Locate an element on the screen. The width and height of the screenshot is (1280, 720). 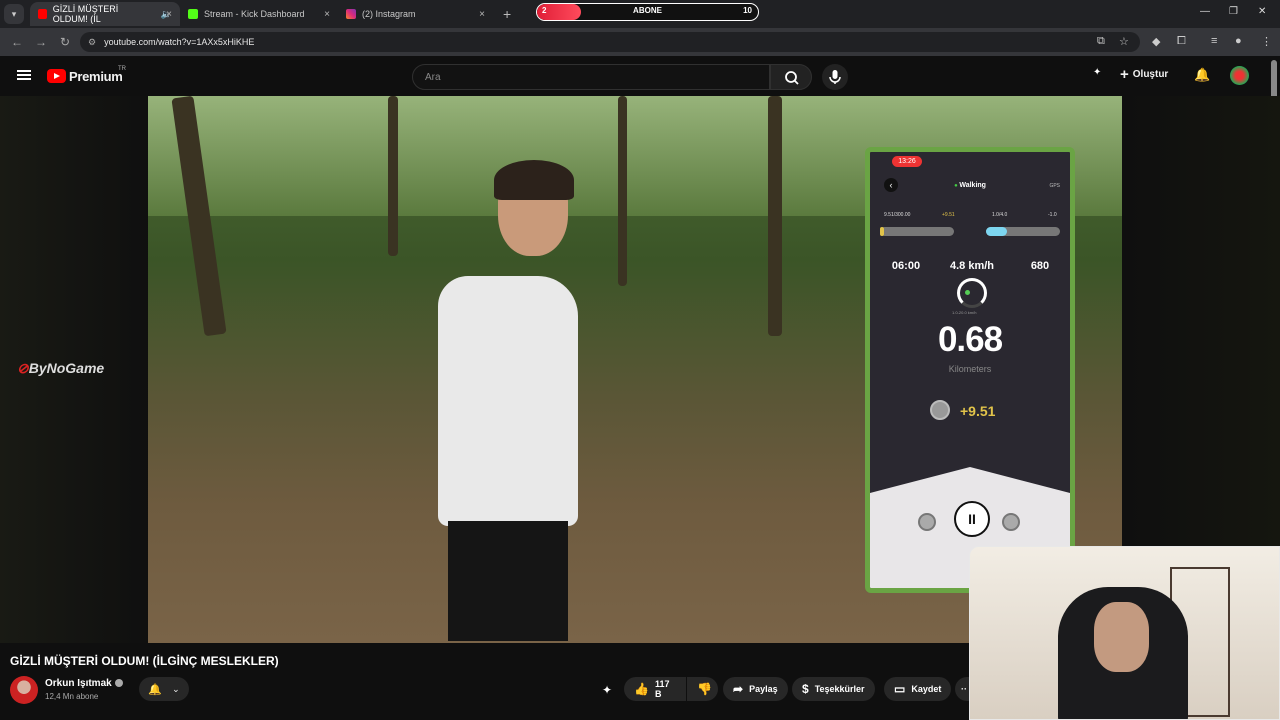
bookmark-icon: ▭ is located at coordinates (900, 689).